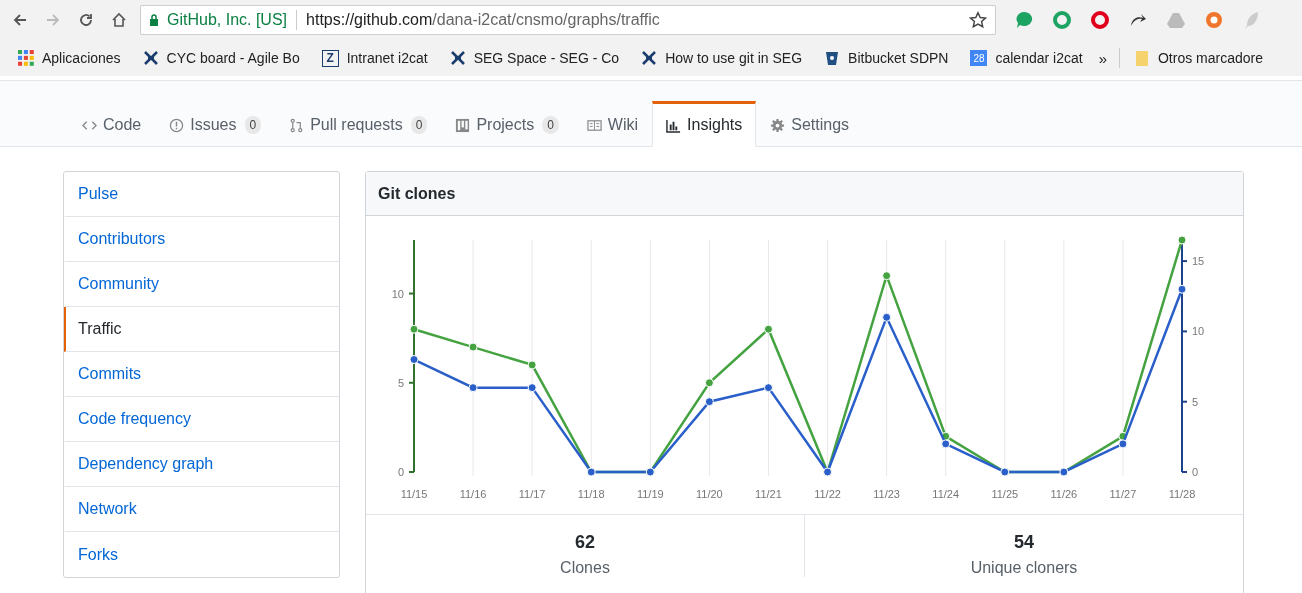  What do you see at coordinates (507, 124) in the screenshot?
I see `repo-tab: Projects 0` at bounding box center [507, 124].